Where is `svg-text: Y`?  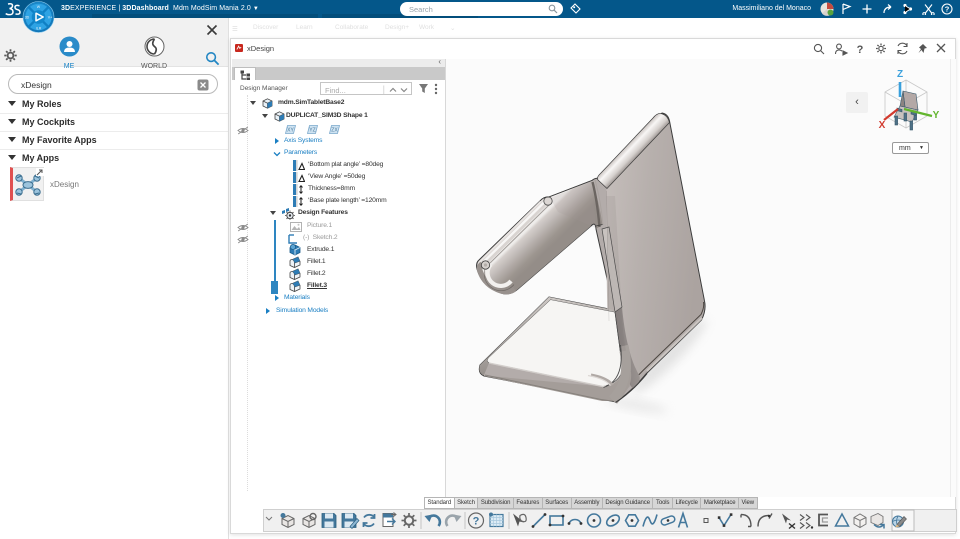 svg-text: Y is located at coordinates (936, 115).